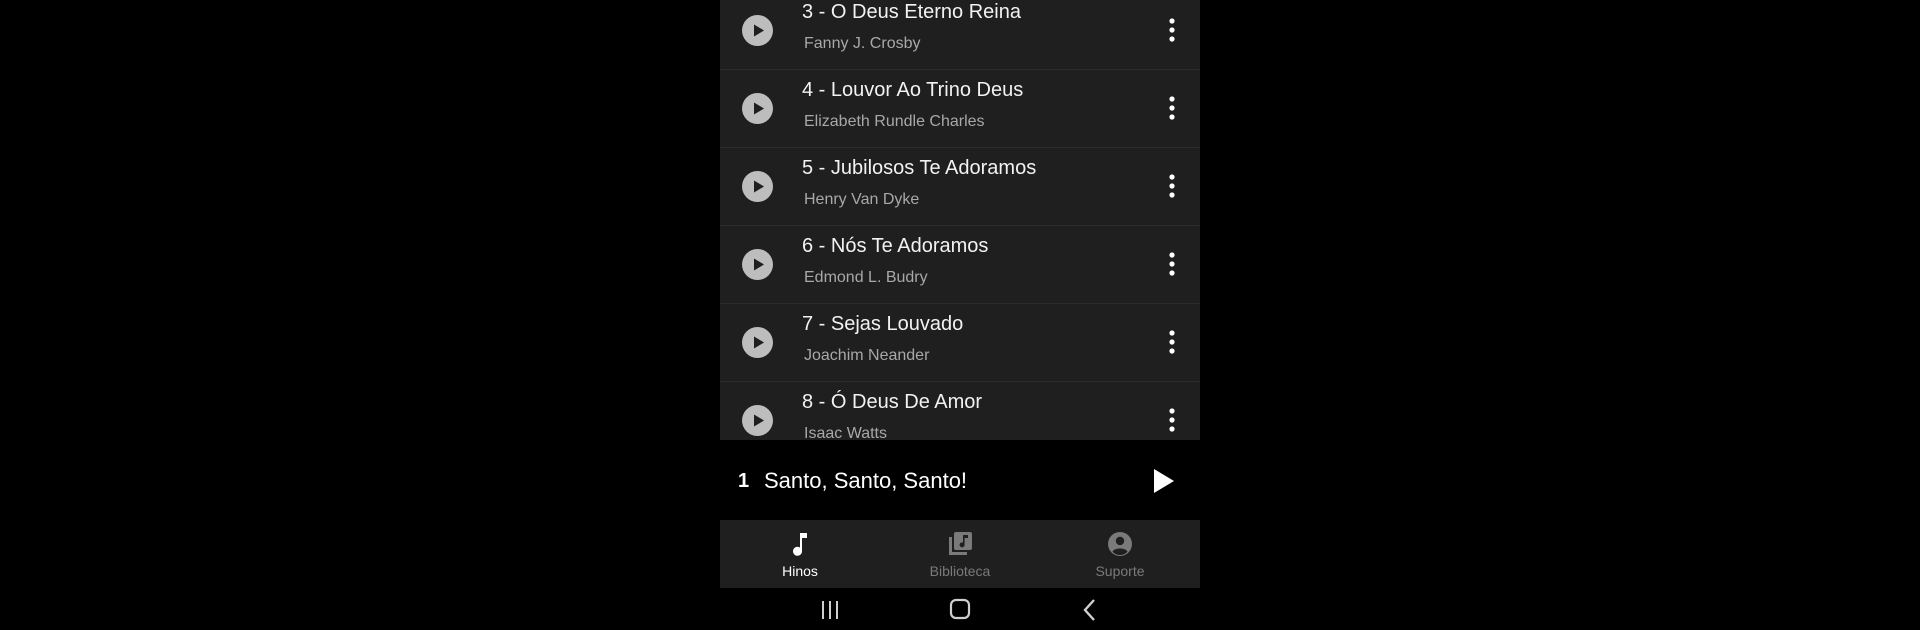  Describe the element at coordinates (960, 35) in the screenshot. I see `hymn-row: 3 - O Deus Eterno Reina Fanny J. Crosby` at that location.